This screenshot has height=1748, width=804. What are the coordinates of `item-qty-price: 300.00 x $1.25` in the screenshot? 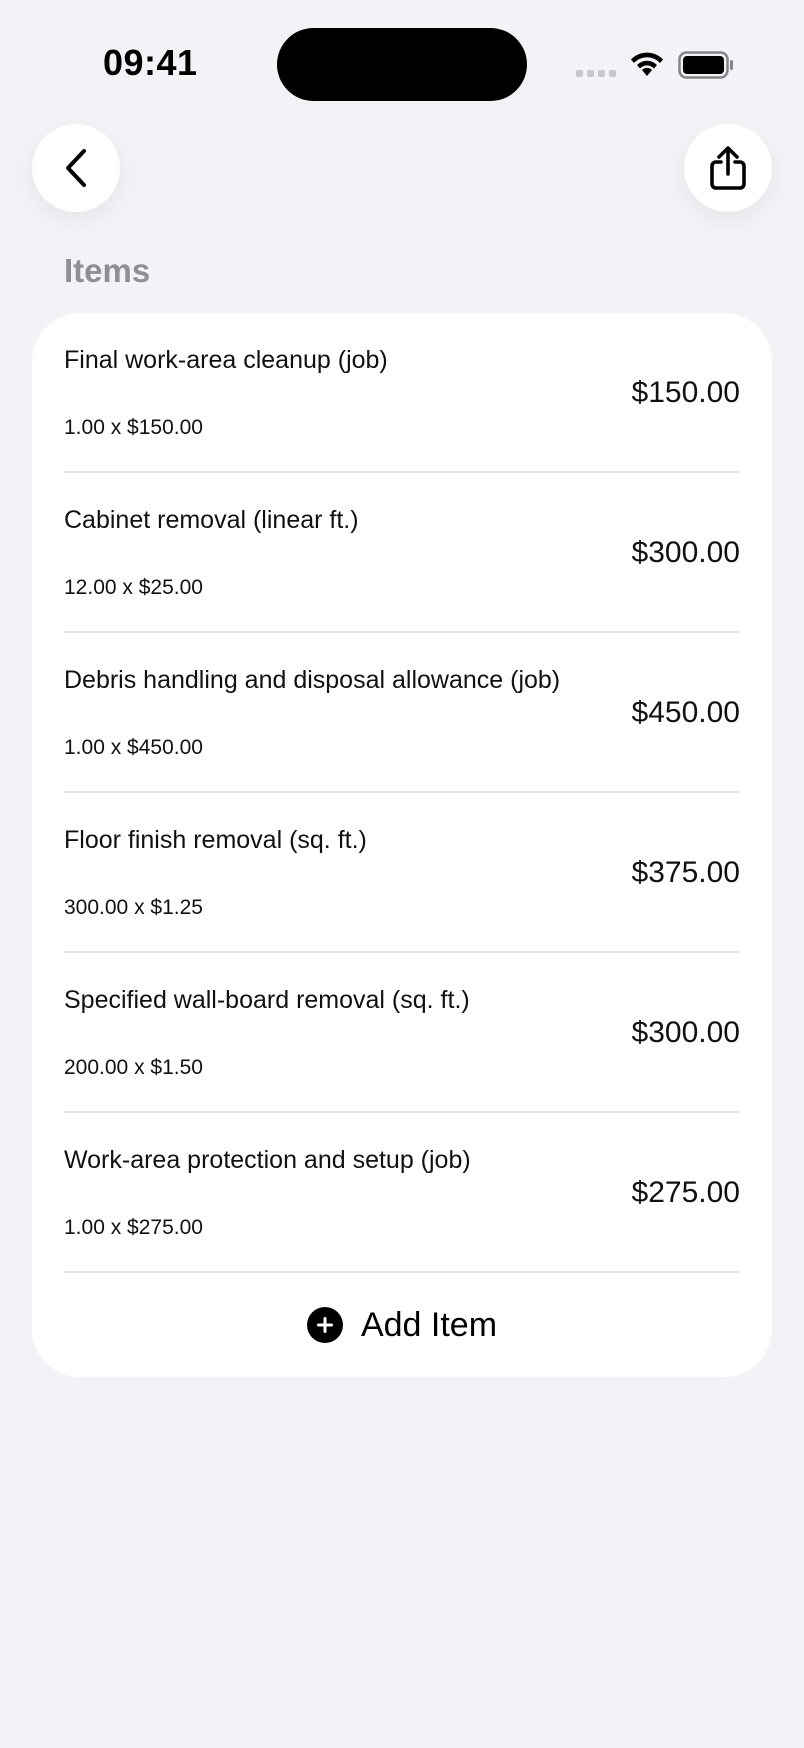 It's located at (133, 907).